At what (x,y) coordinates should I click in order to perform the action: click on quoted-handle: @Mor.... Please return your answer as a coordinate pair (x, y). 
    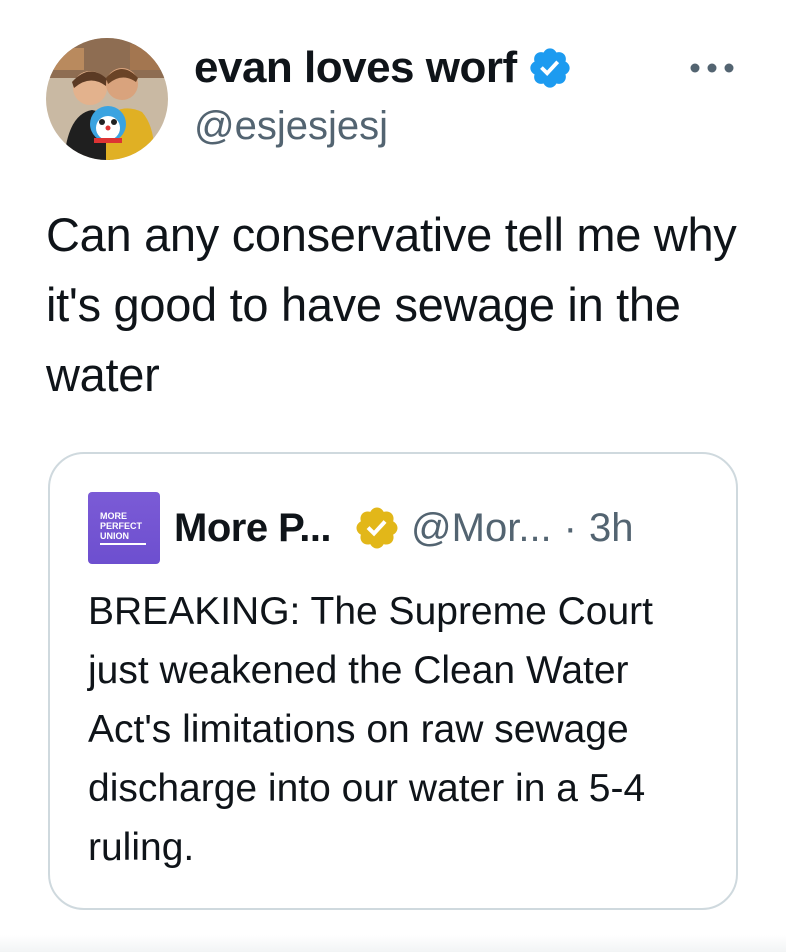
    Looking at the image, I should click on (481, 527).